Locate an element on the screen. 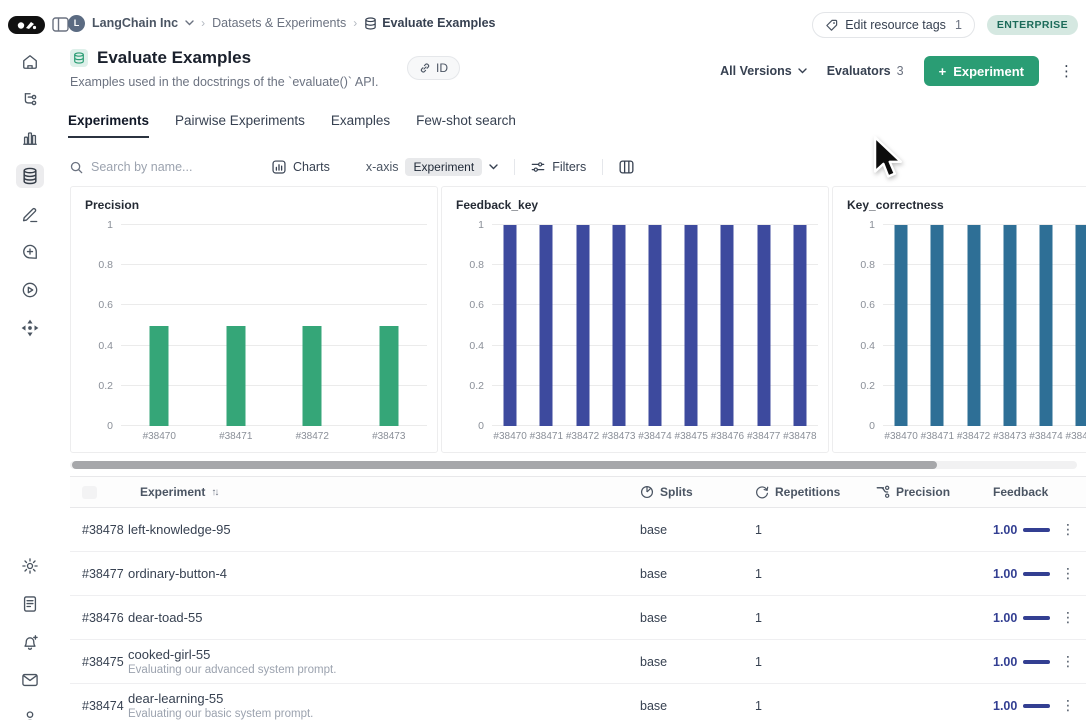 The height and width of the screenshot is (720, 1086). table-row: #38476 dear-toad-55 base 1 1.00 ⋮ is located at coordinates (578, 618).